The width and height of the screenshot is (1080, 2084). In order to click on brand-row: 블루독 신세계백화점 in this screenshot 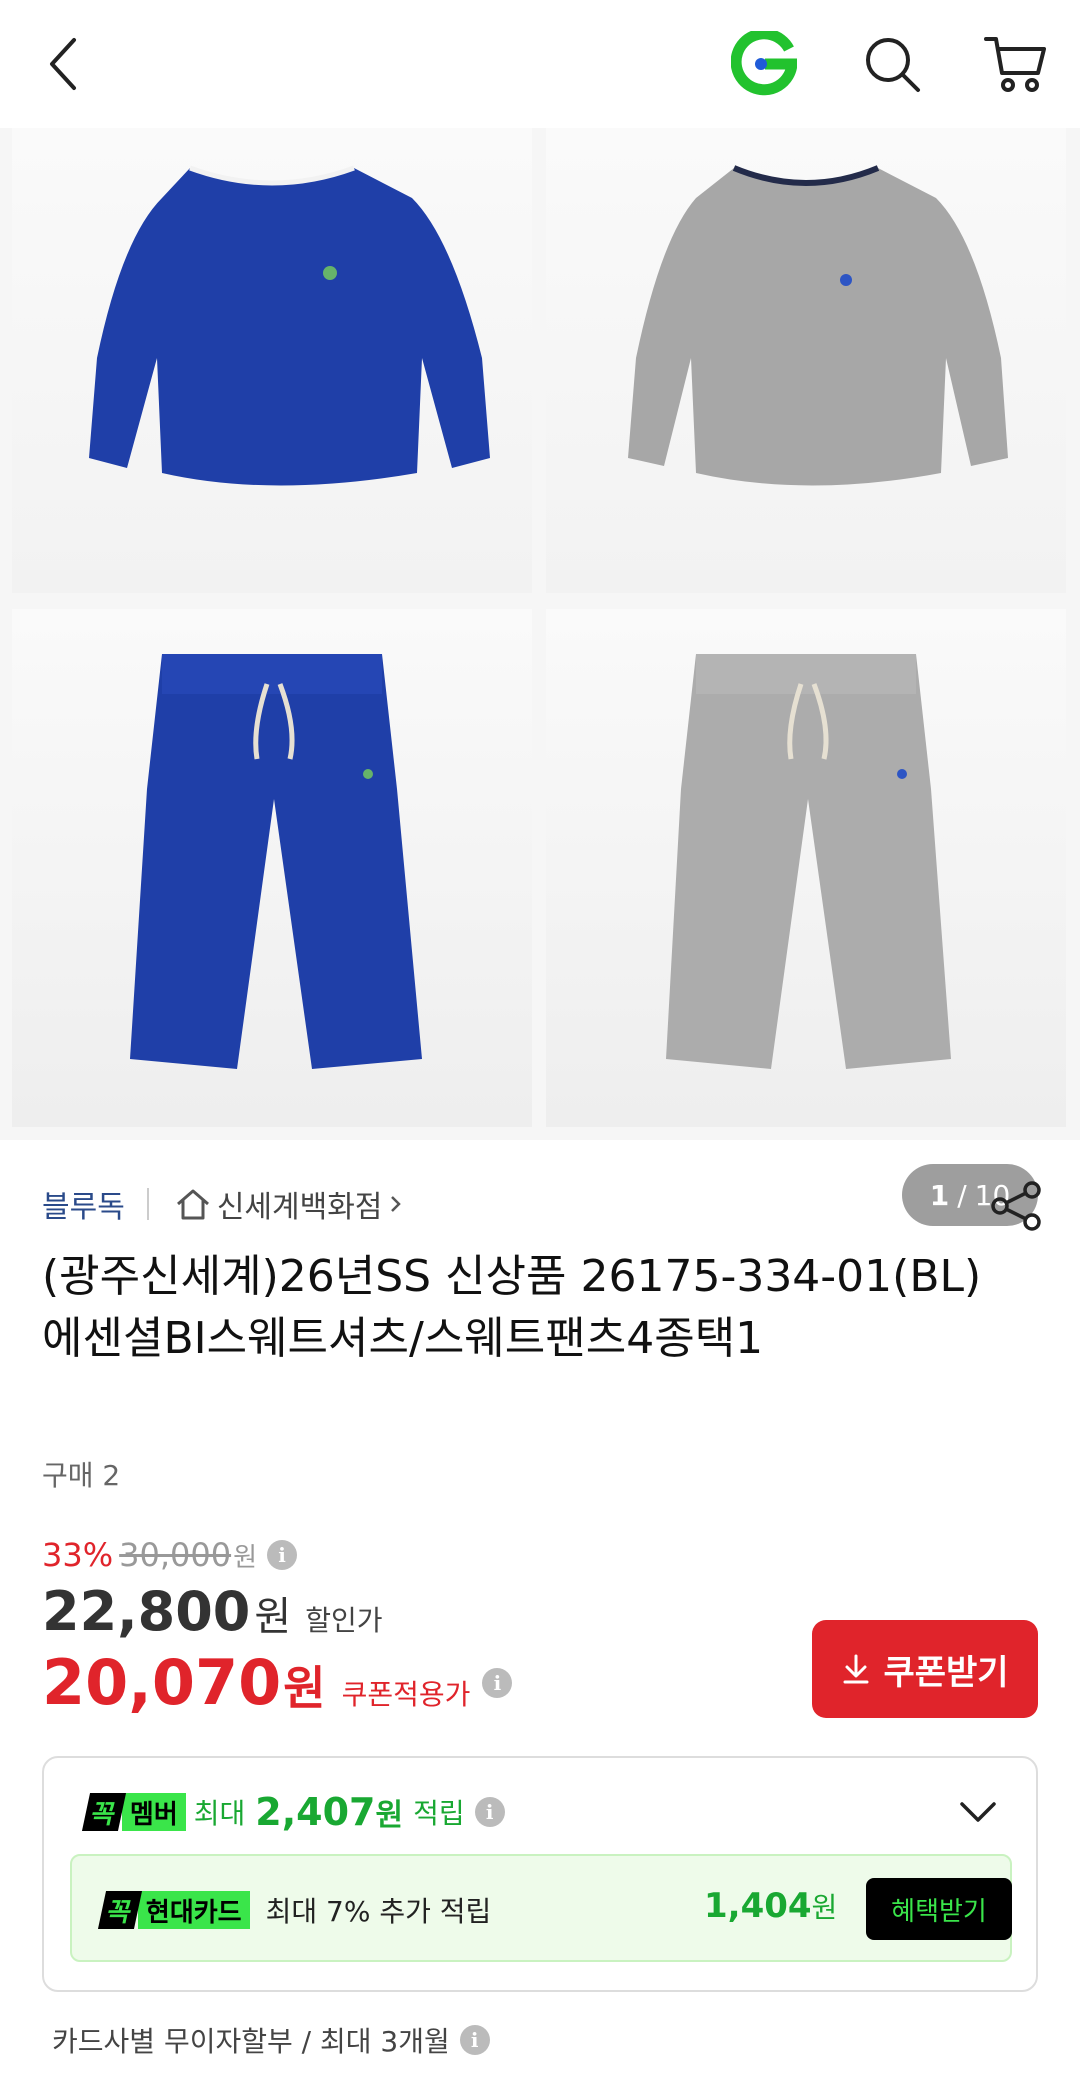, I will do `click(223, 1204)`.